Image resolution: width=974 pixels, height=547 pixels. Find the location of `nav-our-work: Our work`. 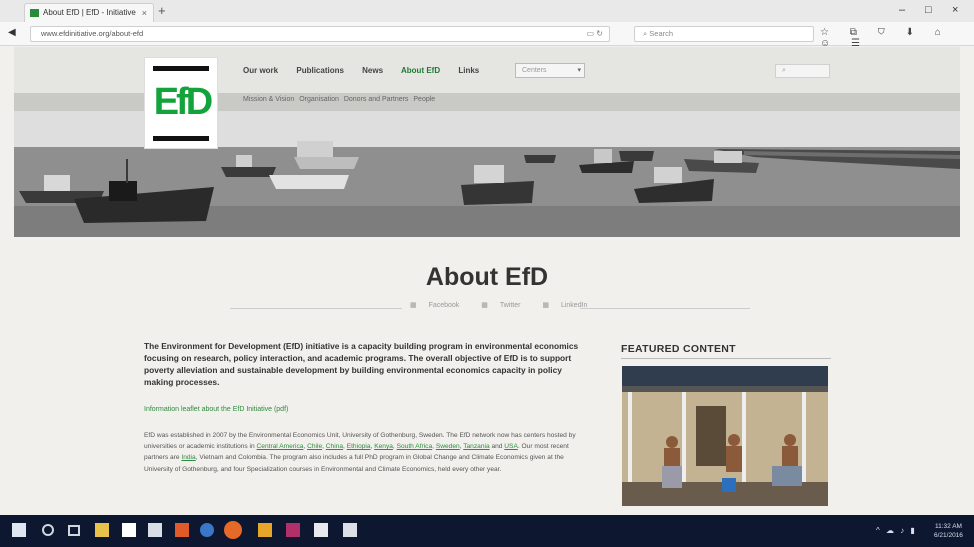

nav-our-work: Our work is located at coordinates (260, 70).